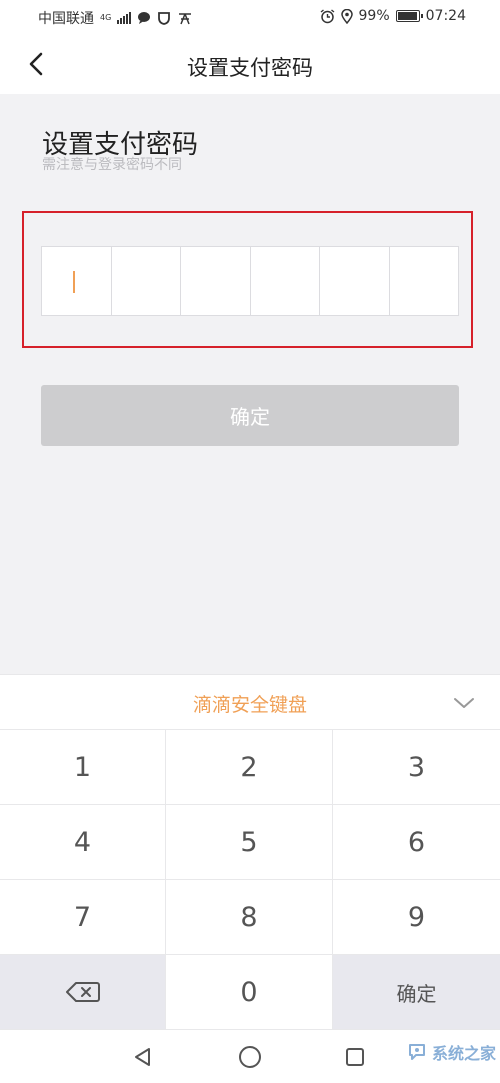  What do you see at coordinates (249, 992) in the screenshot?
I see `key-0: 0` at bounding box center [249, 992].